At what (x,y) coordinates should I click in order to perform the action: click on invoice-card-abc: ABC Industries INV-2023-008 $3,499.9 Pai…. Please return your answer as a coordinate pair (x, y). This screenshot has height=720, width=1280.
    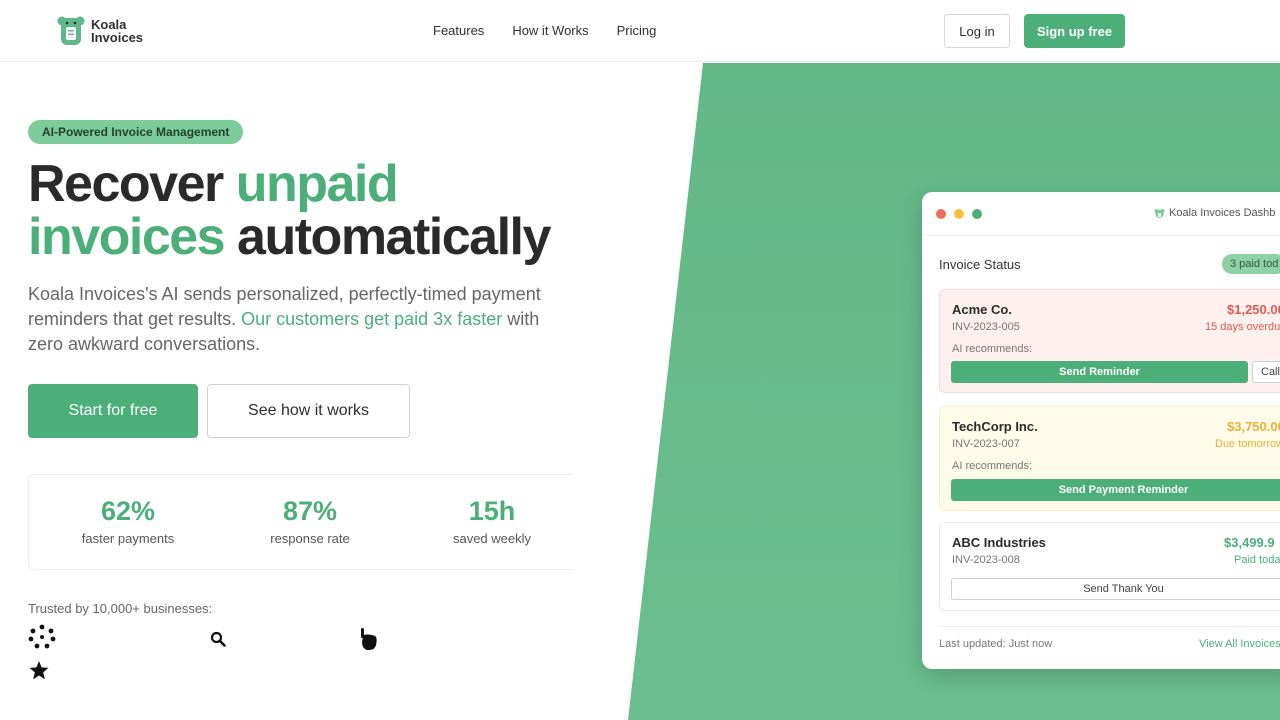
    Looking at the image, I should click on (1109, 566).